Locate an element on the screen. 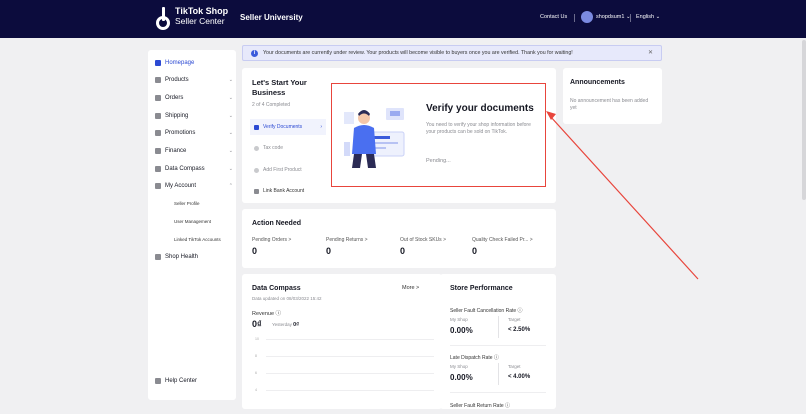  percent-icon is located at coordinates (158, 133).